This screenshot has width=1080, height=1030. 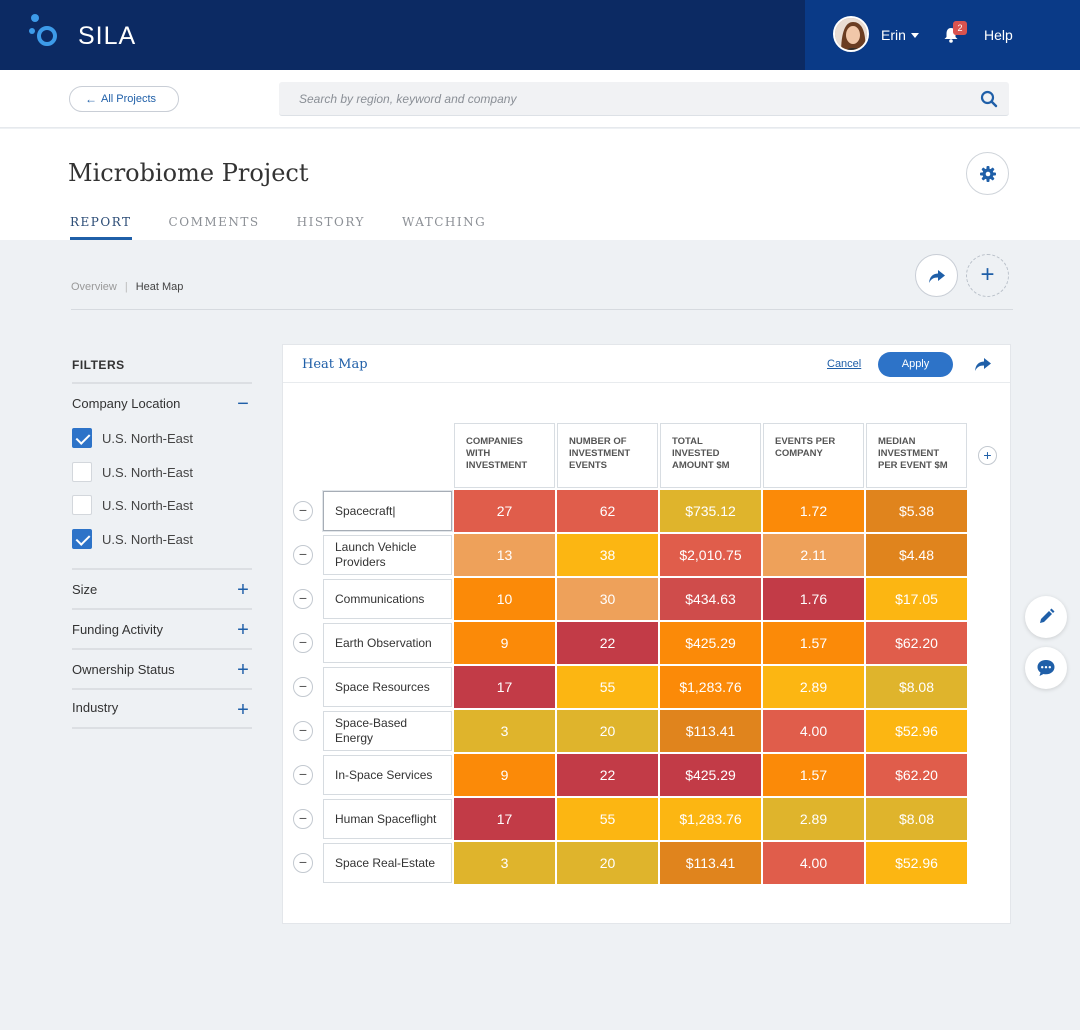 I want to click on heat-map-cell: $735.12, so click(x=710, y=511).